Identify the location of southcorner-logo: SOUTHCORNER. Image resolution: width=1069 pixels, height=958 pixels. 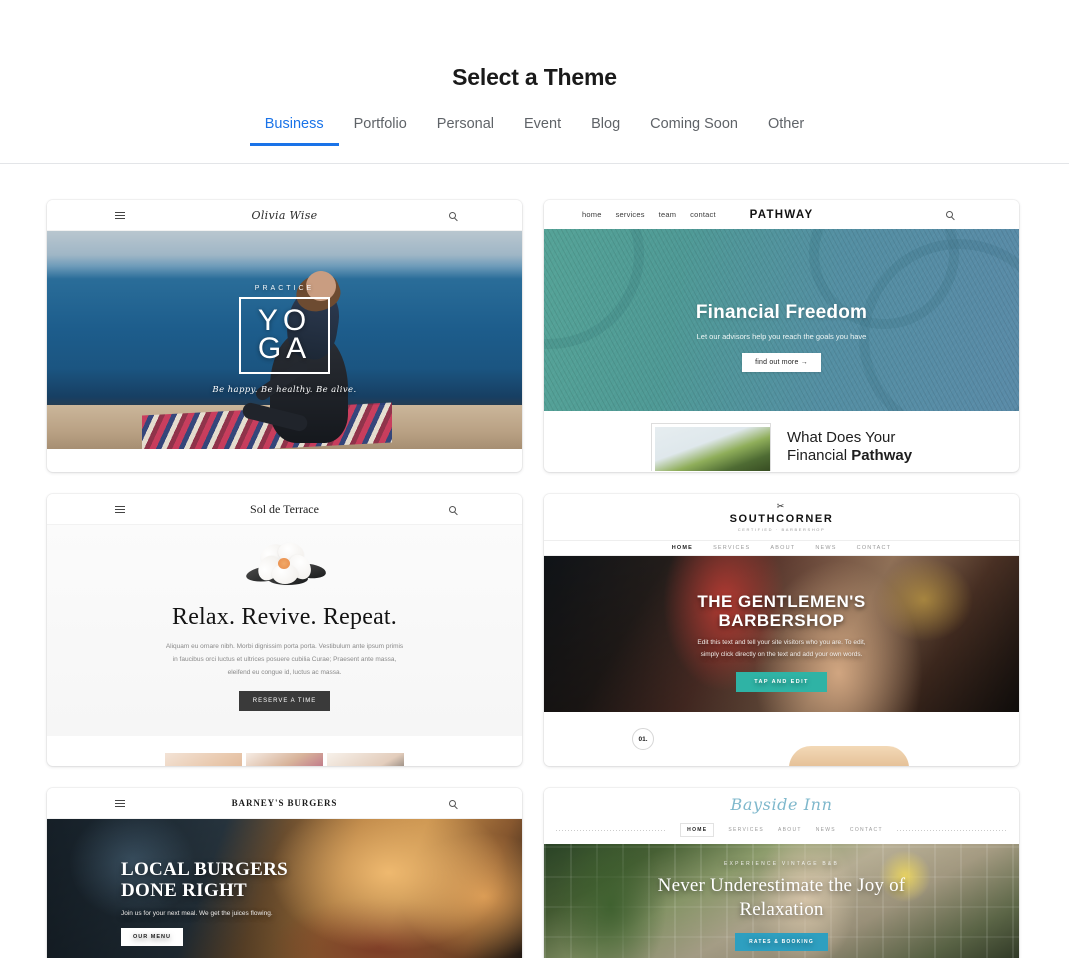
(781, 519).